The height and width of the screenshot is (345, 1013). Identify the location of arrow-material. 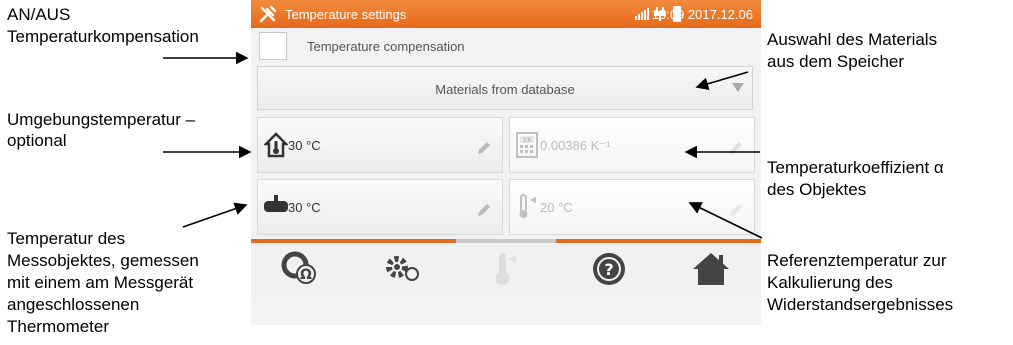
(722, 80).